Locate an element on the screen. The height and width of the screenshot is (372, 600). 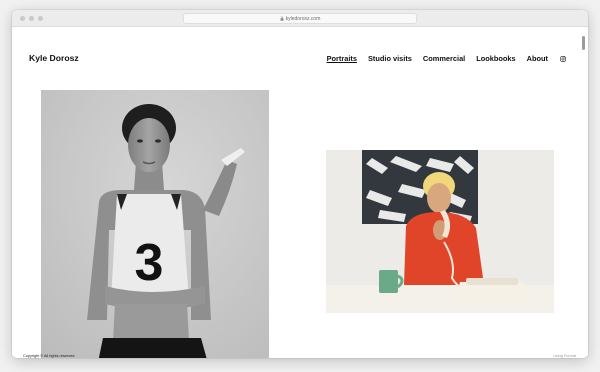
nav-item-commercial: Commercial is located at coordinates (444, 58).